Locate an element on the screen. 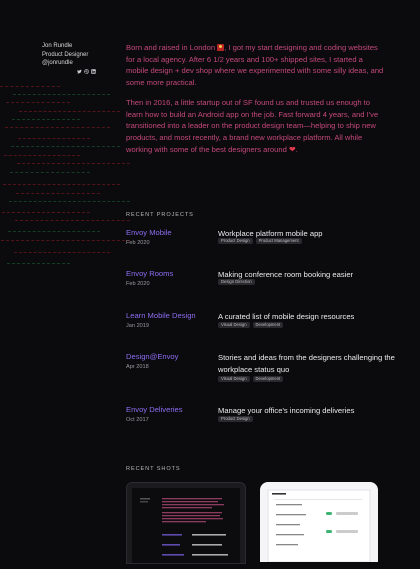 The image size is (420, 569). project-link: Learn Mobile Design is located at coordinates (161, 315).